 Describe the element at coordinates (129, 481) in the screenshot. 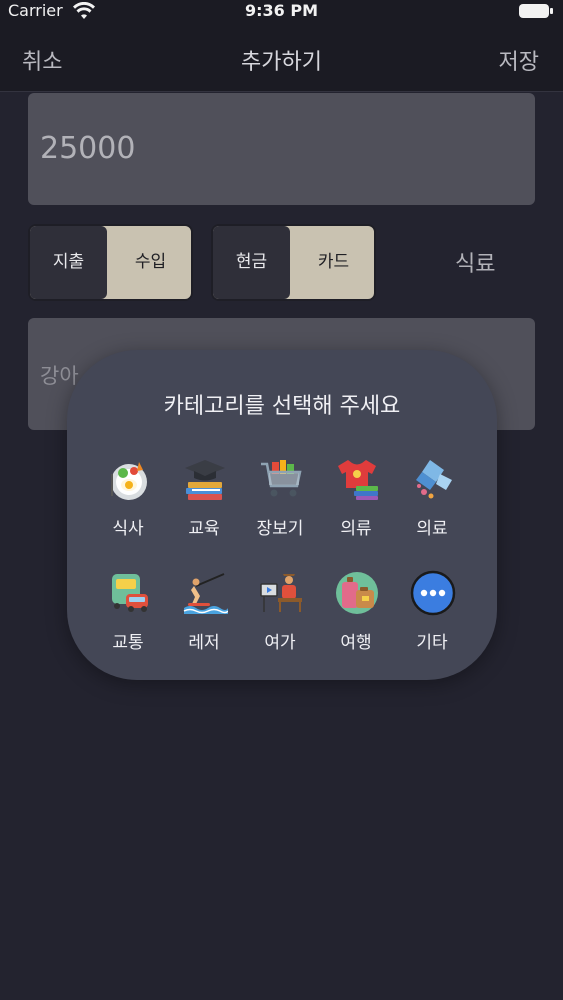

I see `meal-icon` at that location.